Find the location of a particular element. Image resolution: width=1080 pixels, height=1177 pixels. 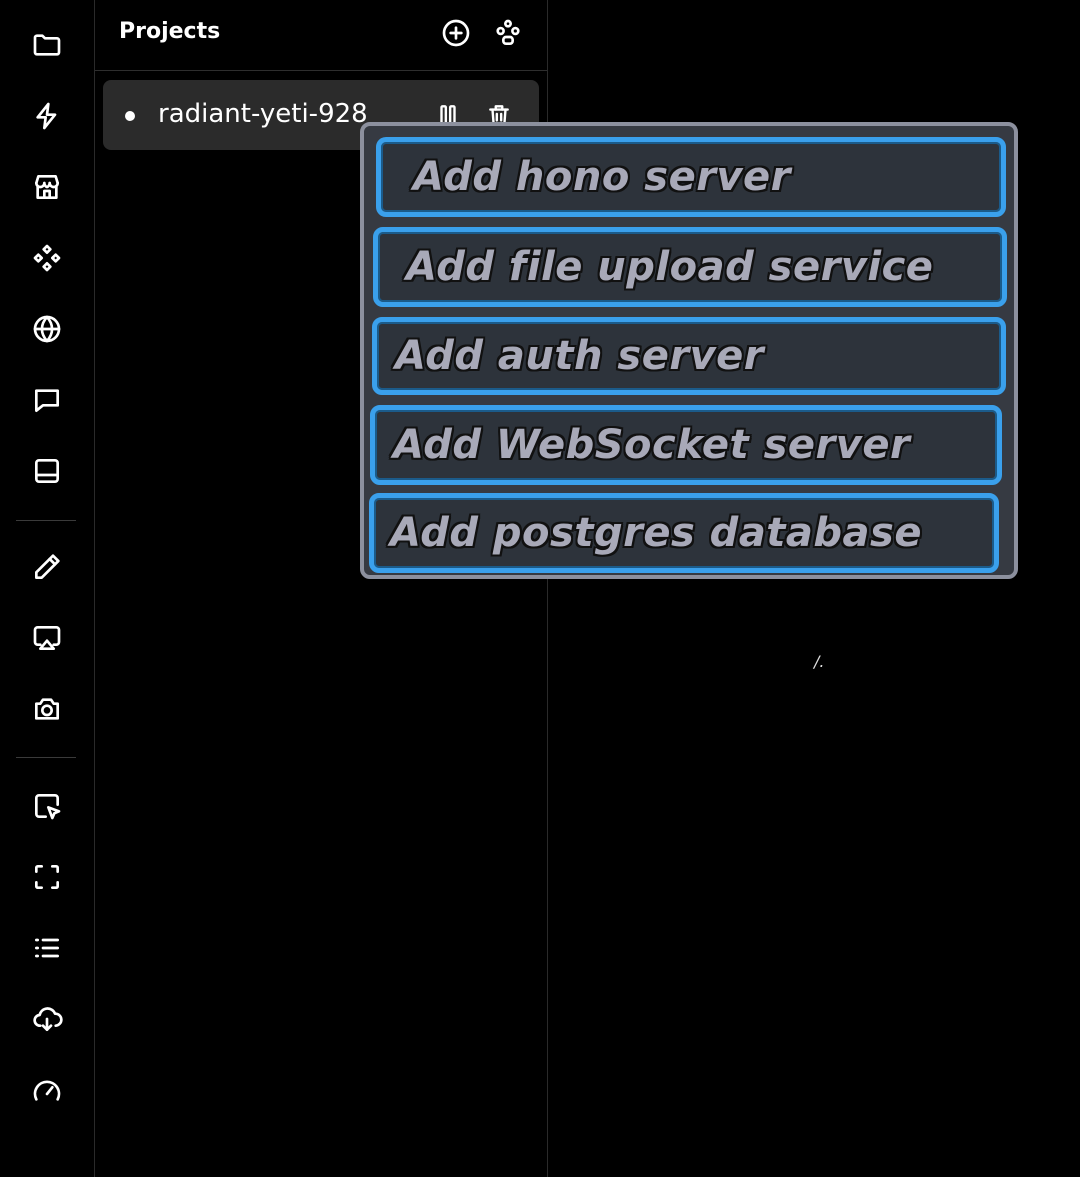

airplay-icon is located at coordinates (47, 638).